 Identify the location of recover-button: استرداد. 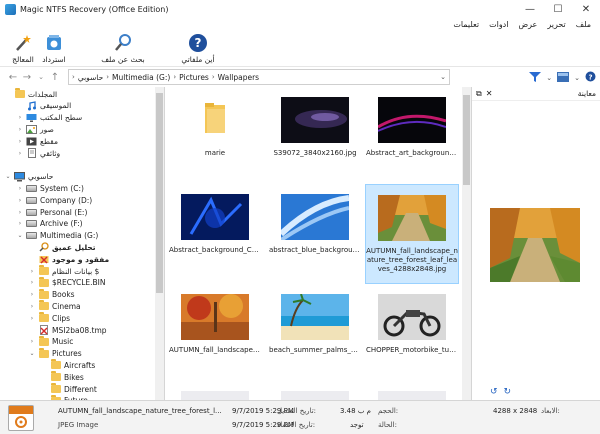
(54, 48).